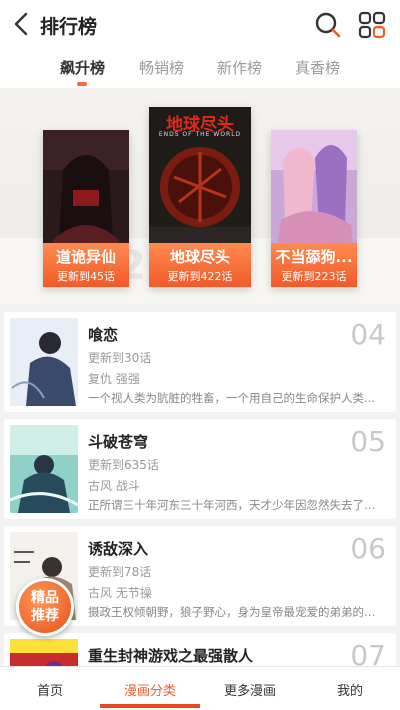 Image resolution: width=400 pixels, height=710 pixels. I want to click on update-status: 更新到78话, so click(120, 572).